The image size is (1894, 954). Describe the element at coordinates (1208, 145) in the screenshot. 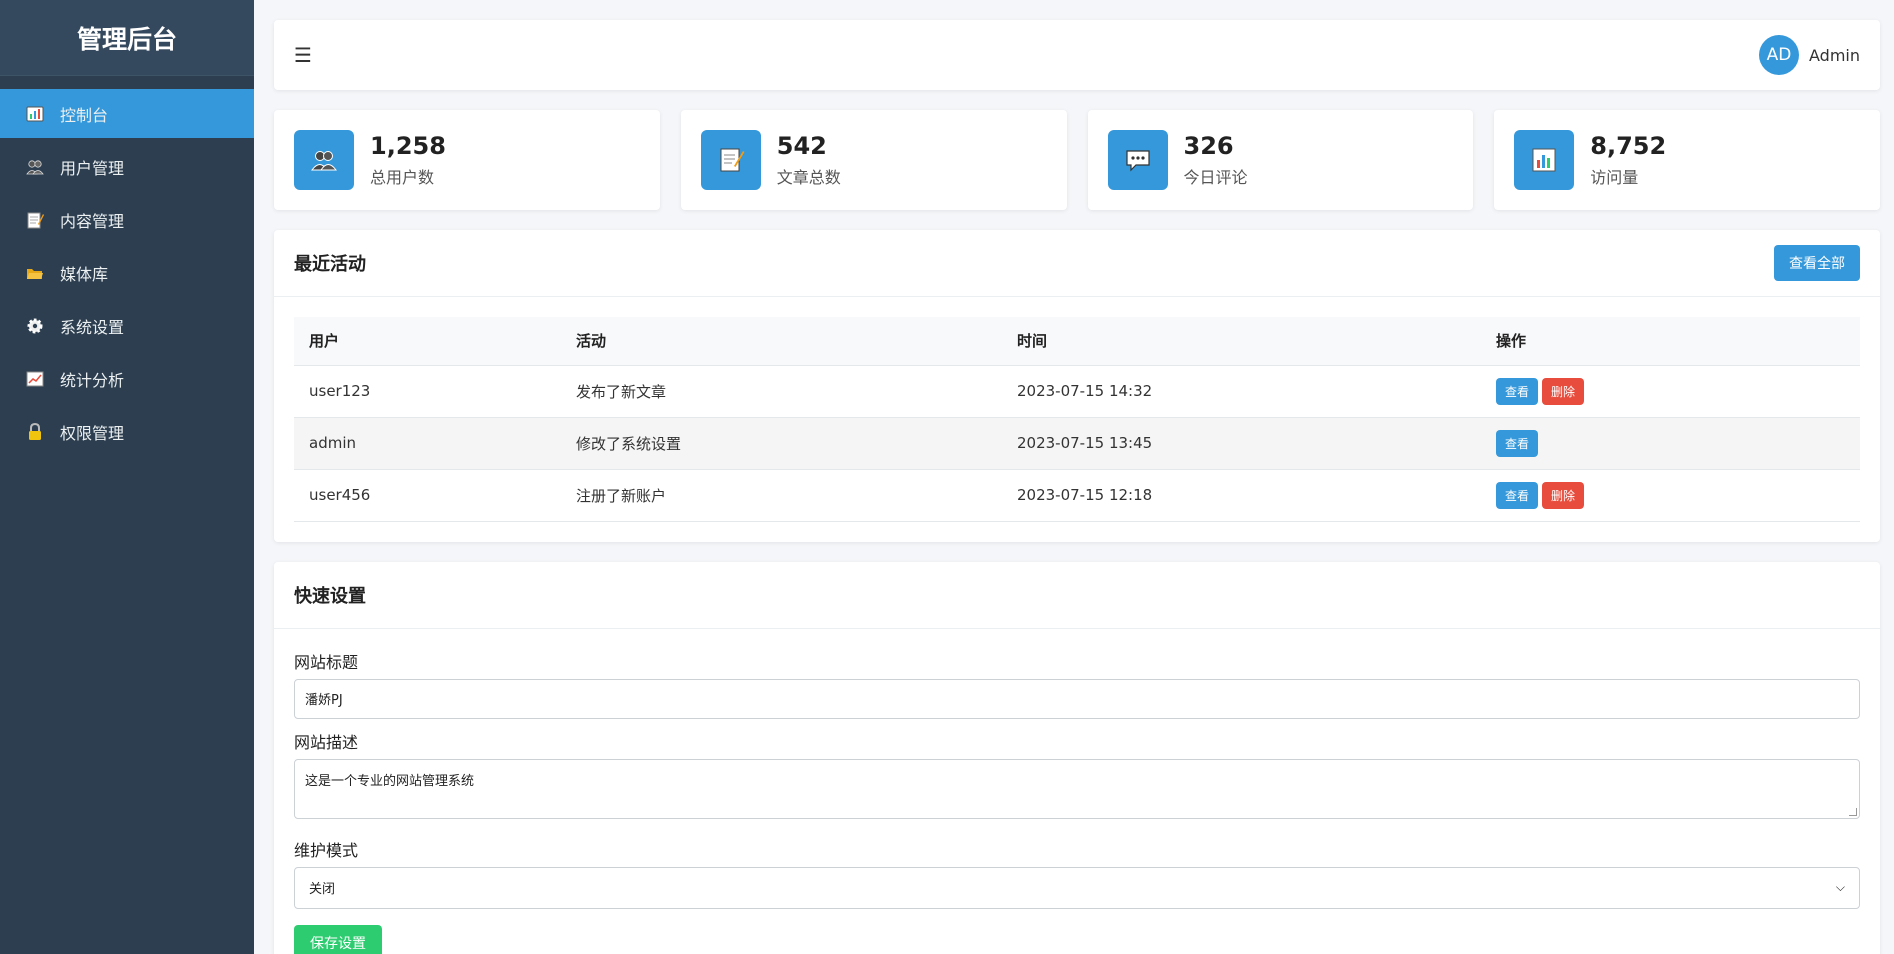

I see `stat-value: 326` at that location.